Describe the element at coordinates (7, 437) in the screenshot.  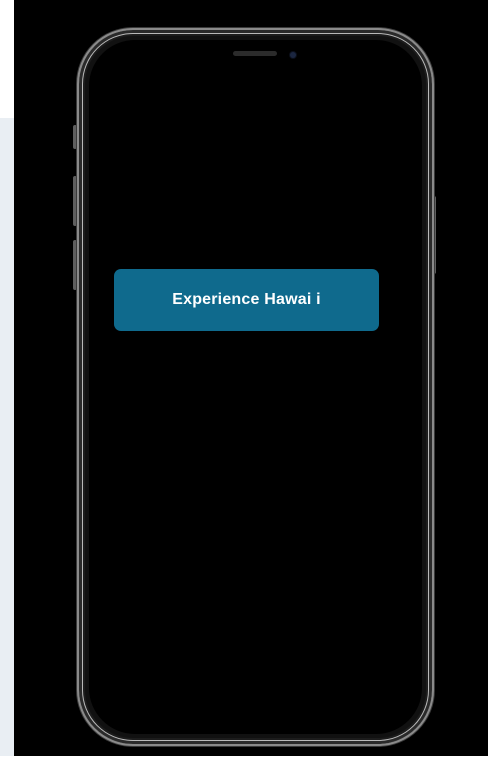
I see `side-panel` at that location.